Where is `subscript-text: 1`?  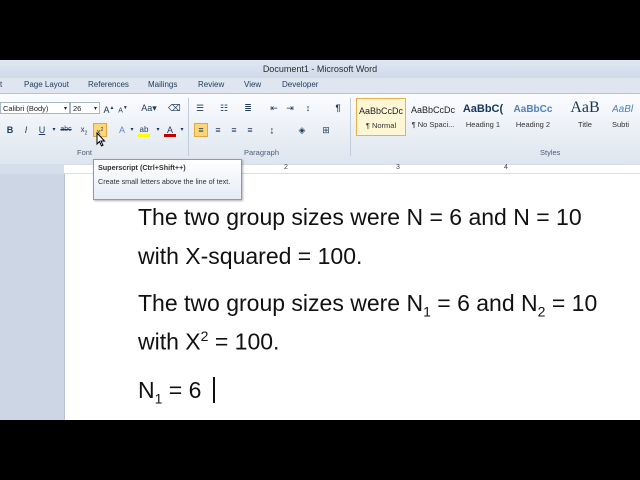 subscript-text: 1 is located at coordinates (427, 311).